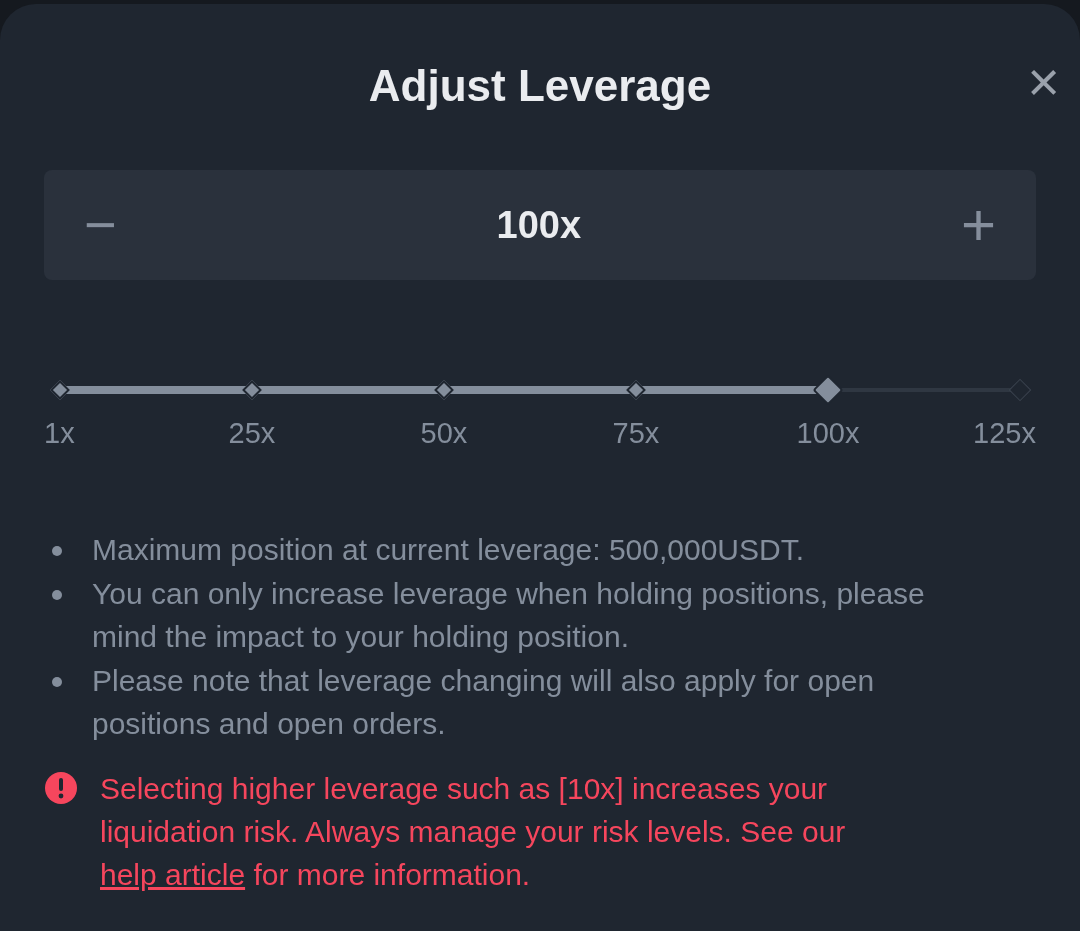 This screenshot has width=1080, height=931. What do you see at coordinates (61, 788) in the screenshot?
I see `warning-icon` at bounding box center [61, 788].